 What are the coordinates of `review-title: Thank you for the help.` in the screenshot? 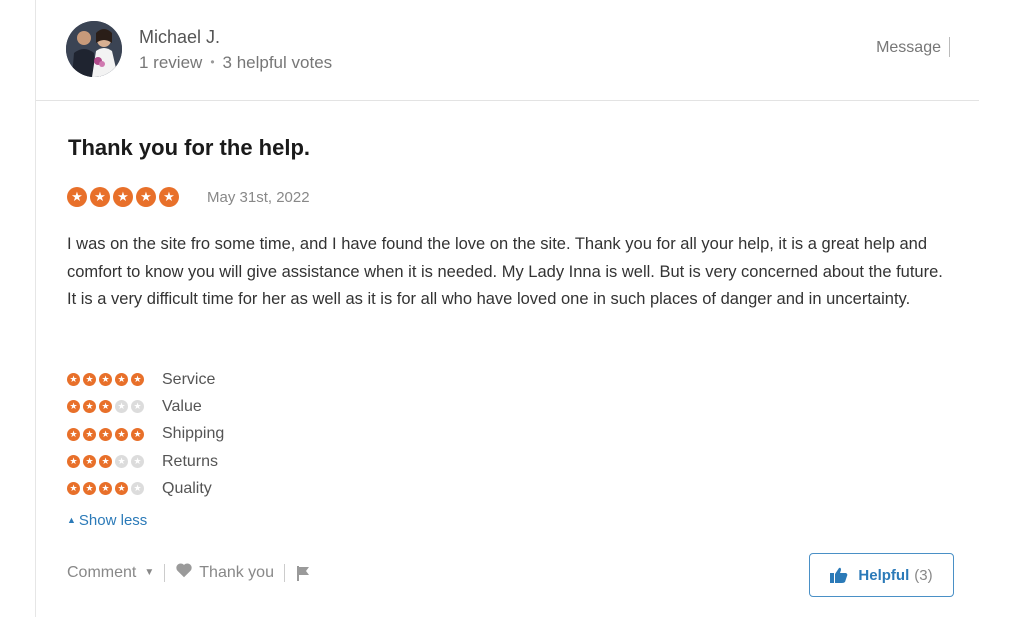 It's located at (189, 147).